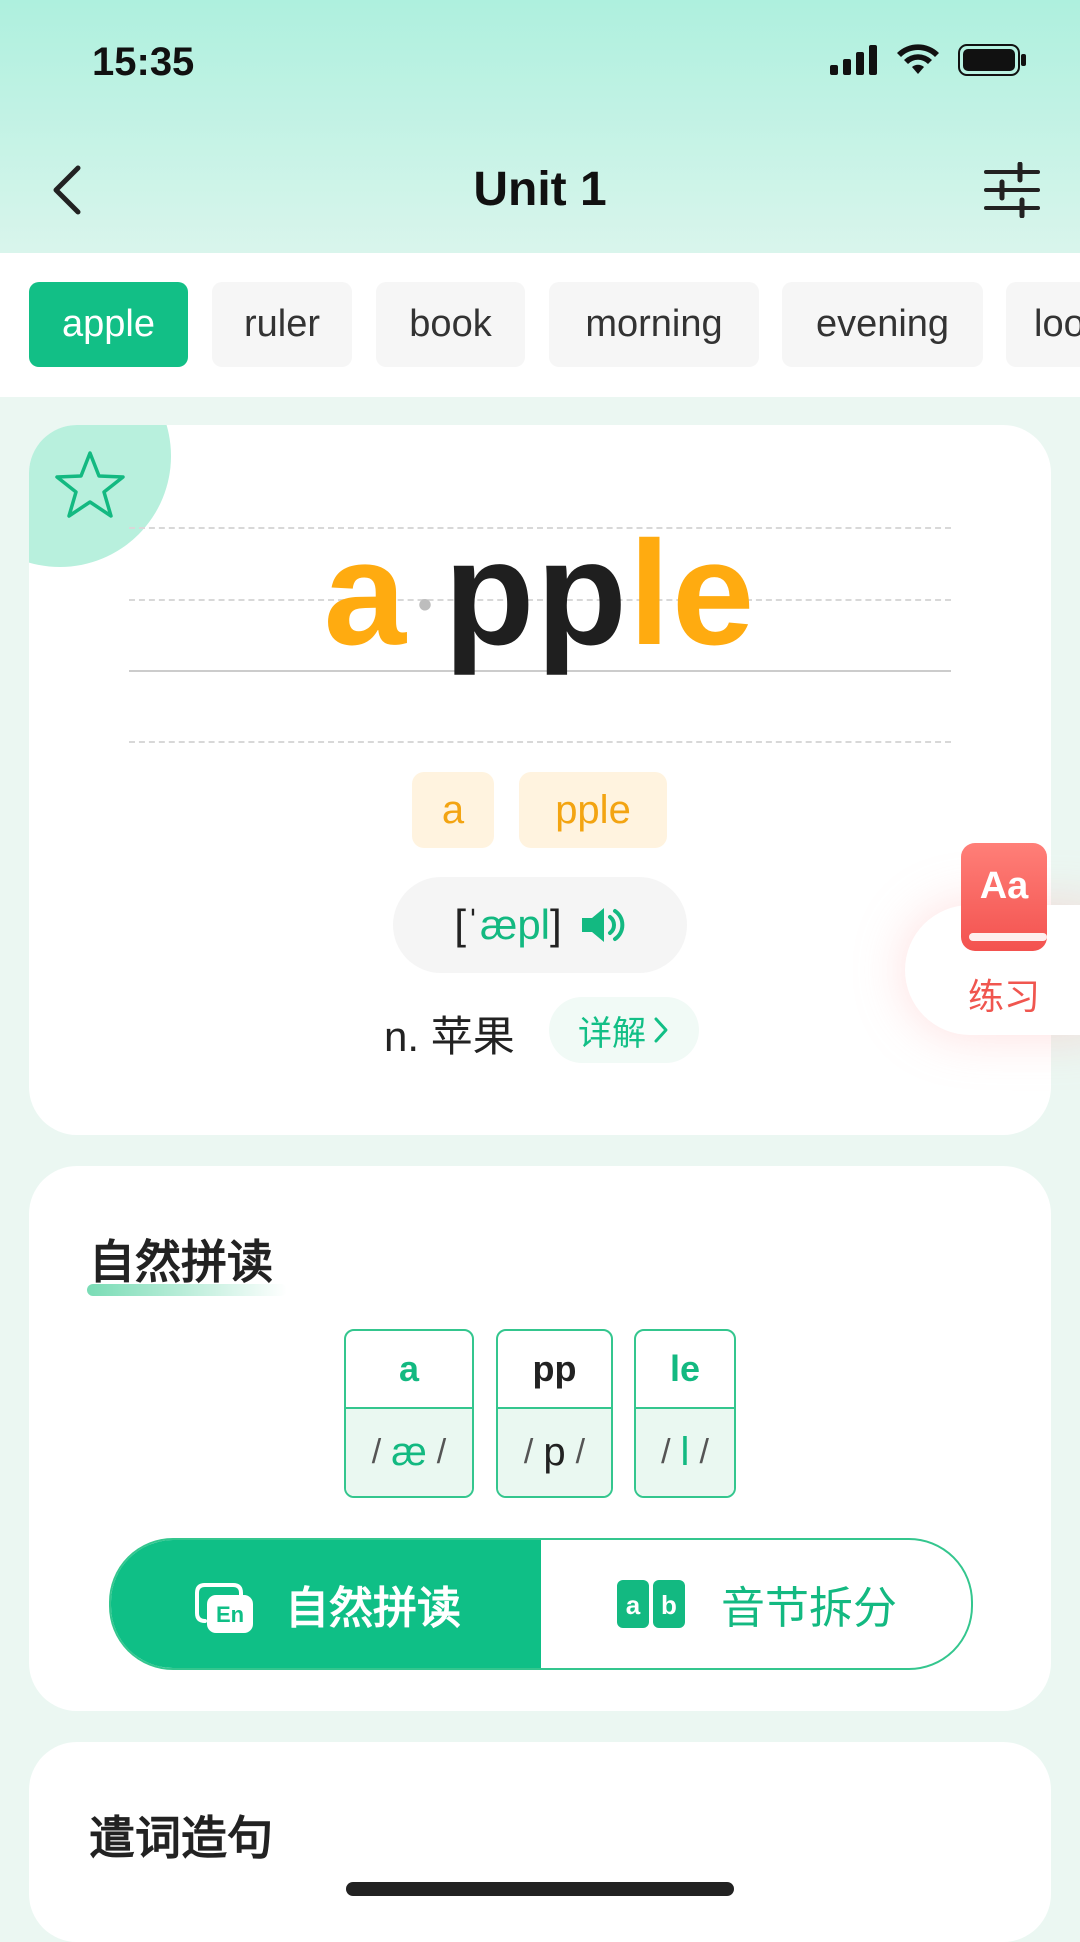 This screenshot has height=1942, width=1080. Describe the element at coordinates (554, 1452) in the screenshot. I see `phonics-sound: / p /` at that location.